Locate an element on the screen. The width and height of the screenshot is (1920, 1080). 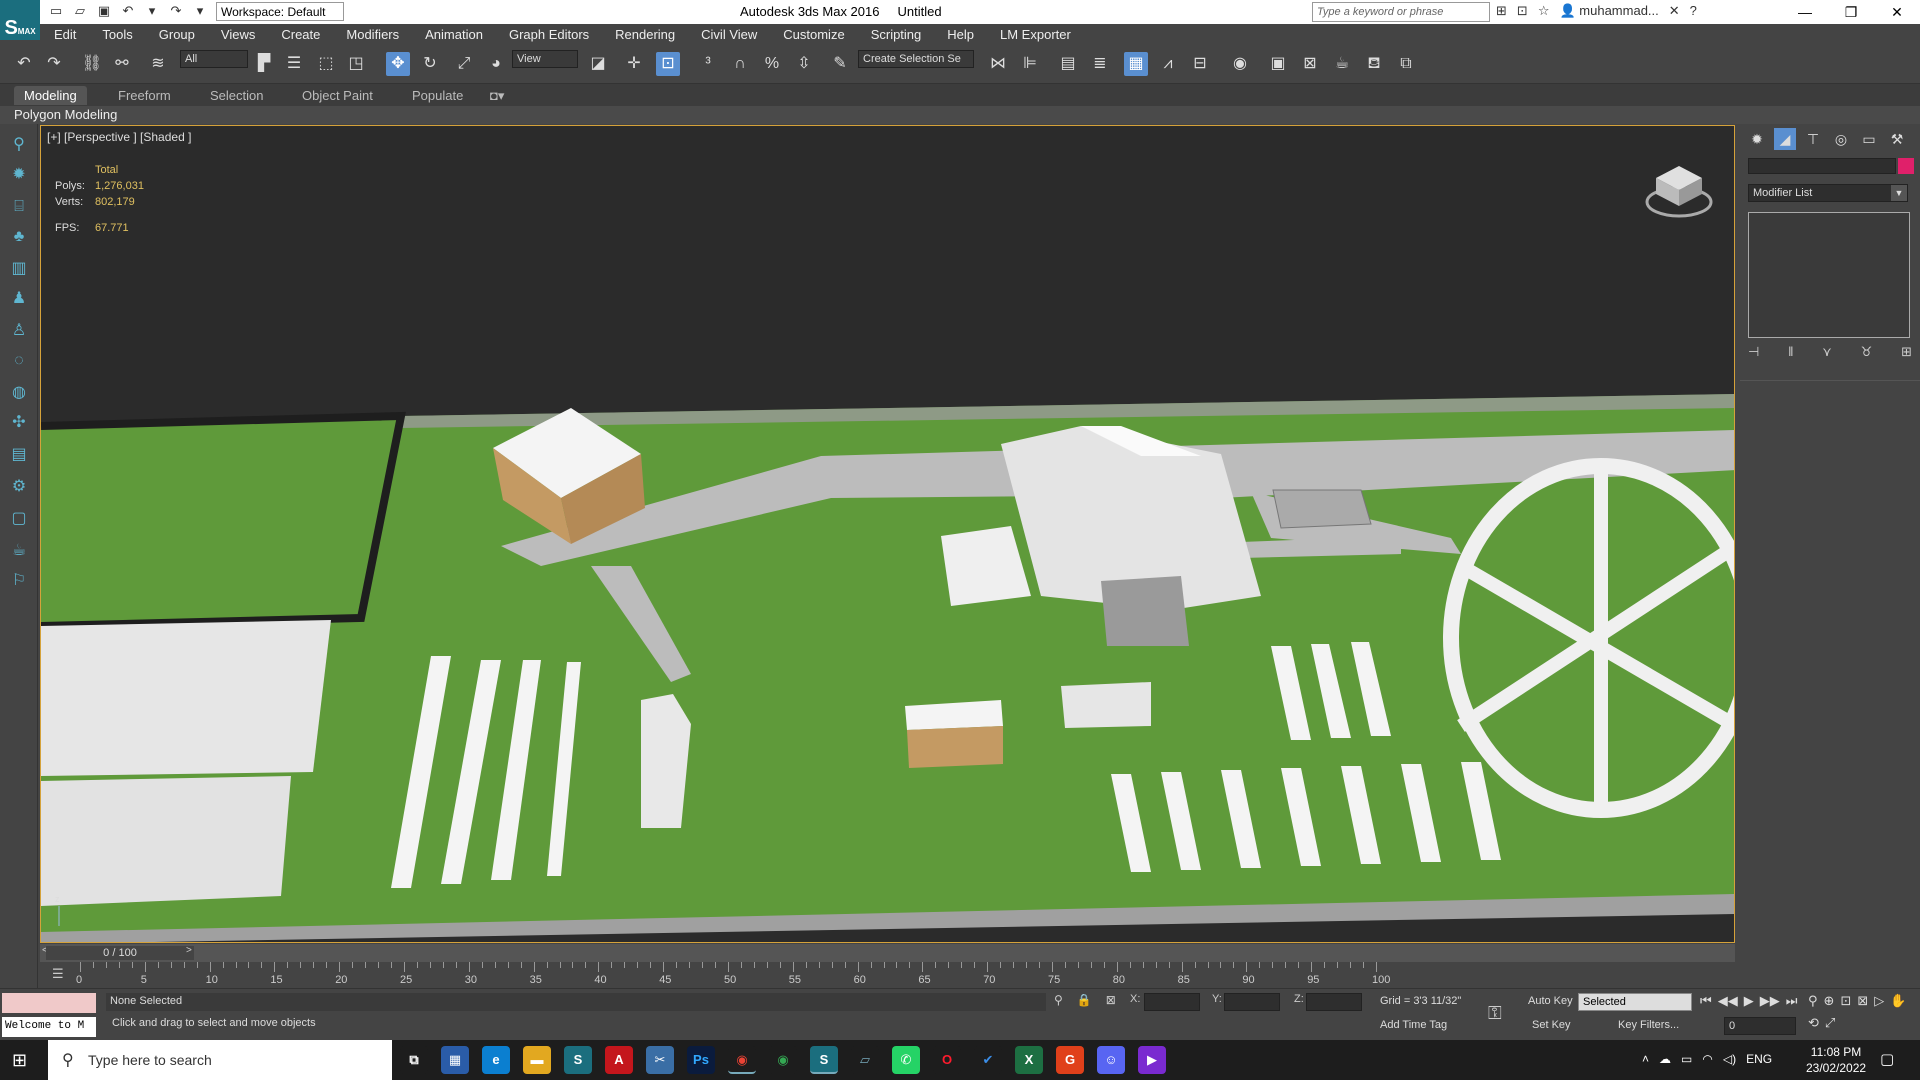
render-setup-icon: ▣ is located at coordinates (1278, 64).